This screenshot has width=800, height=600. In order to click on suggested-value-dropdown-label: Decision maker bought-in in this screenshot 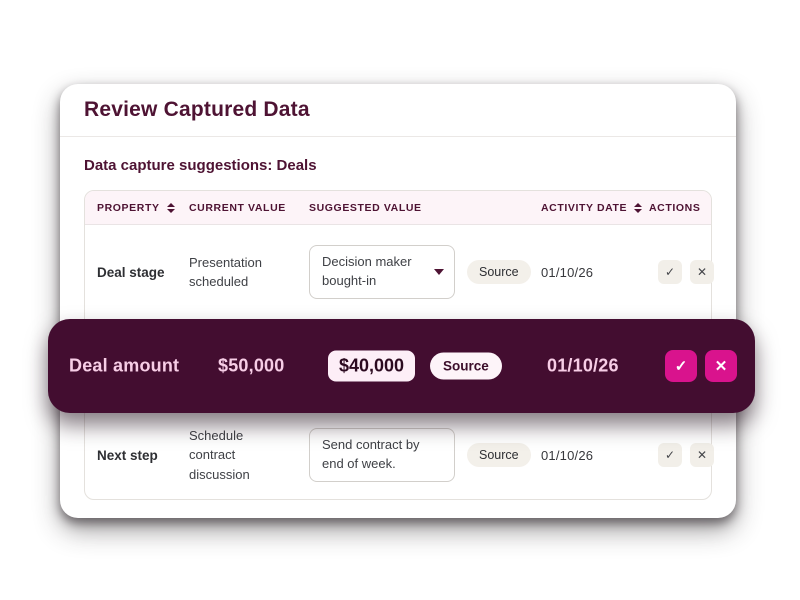, I will do `click(367, 271)`.